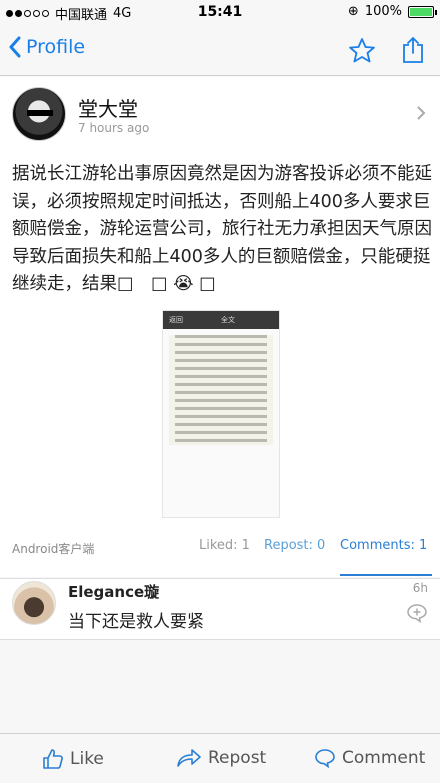 This screenshot has width=440, height=783. I want to click on comment-author: Elegance璇, so click(113, 591).